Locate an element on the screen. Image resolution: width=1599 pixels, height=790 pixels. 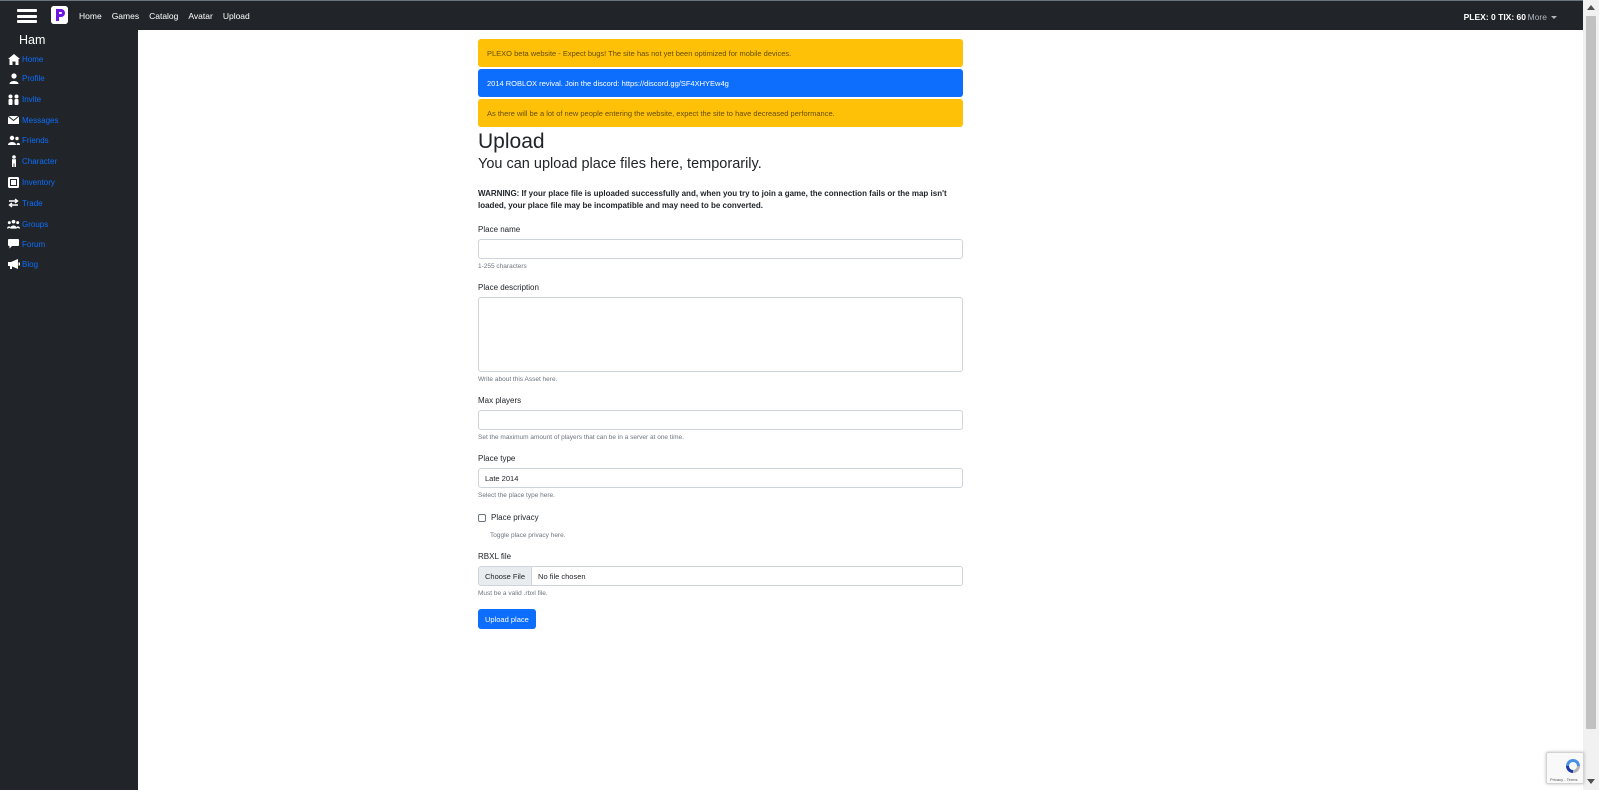
sidebar-item-label: Inventory is located at coordinates (38, 182).